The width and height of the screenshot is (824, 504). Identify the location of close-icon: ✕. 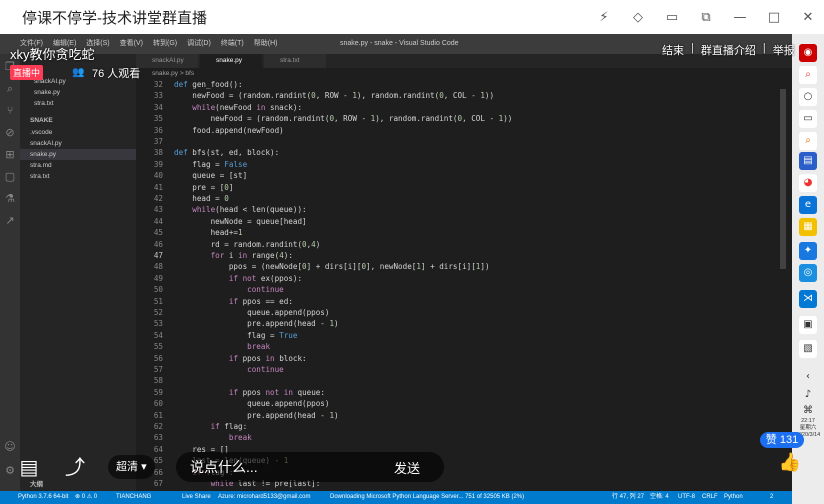
(808, 17).